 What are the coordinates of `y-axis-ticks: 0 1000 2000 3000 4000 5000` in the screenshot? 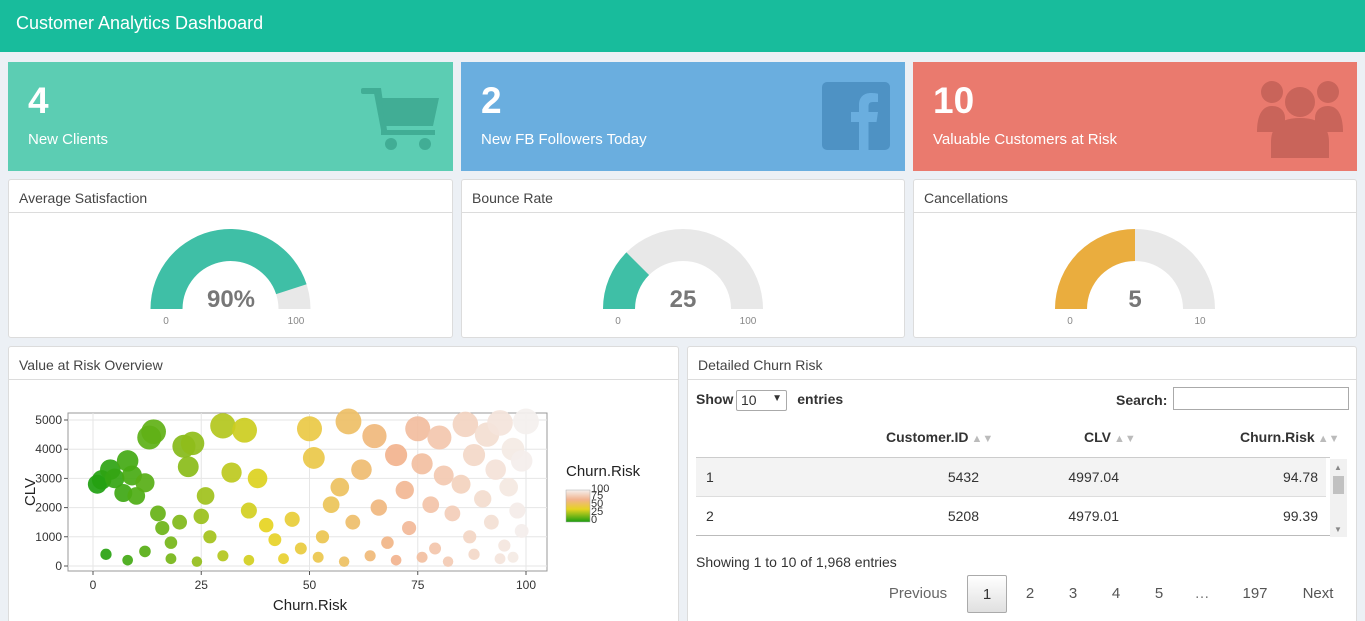 It's located at (51, 493).